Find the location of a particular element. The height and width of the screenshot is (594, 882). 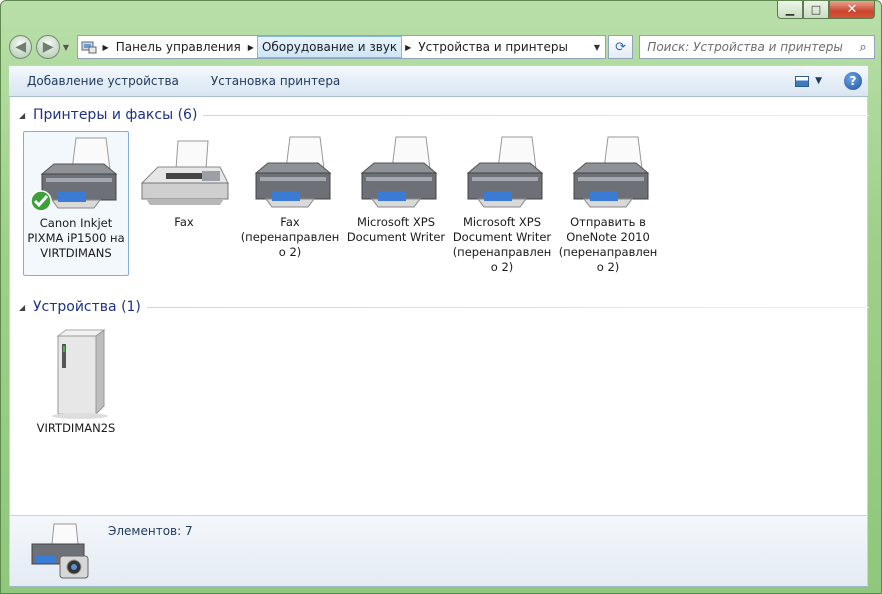

refresh-button: ⟳ is located at coordinates (620, 47).